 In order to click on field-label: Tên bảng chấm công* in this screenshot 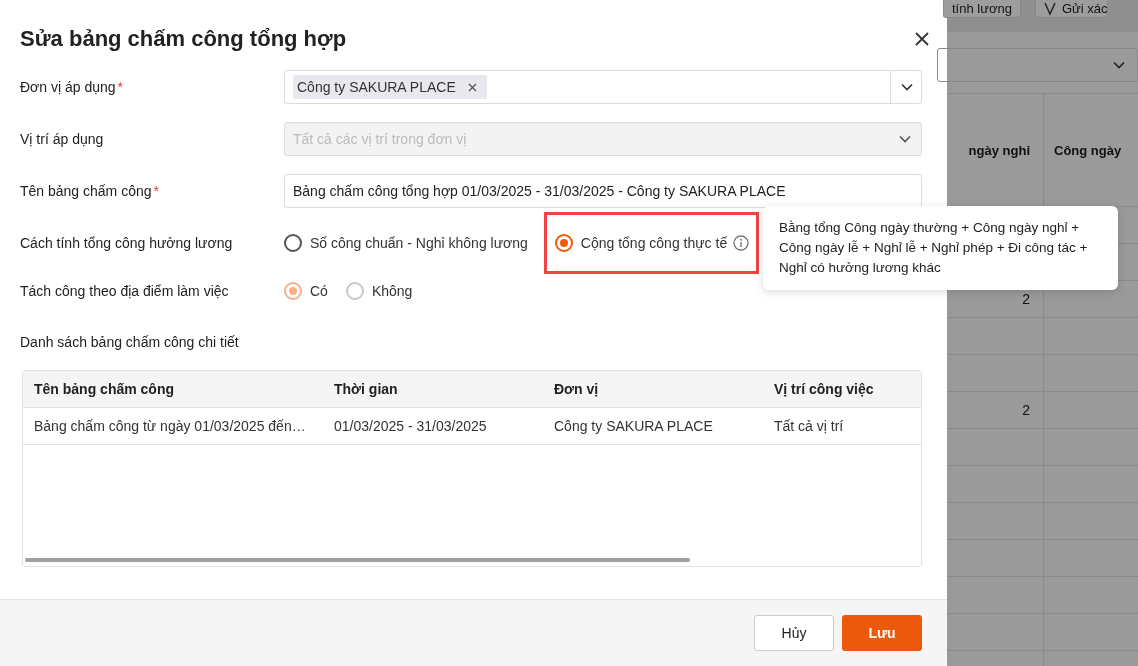, I will do `click(90, 191)`.